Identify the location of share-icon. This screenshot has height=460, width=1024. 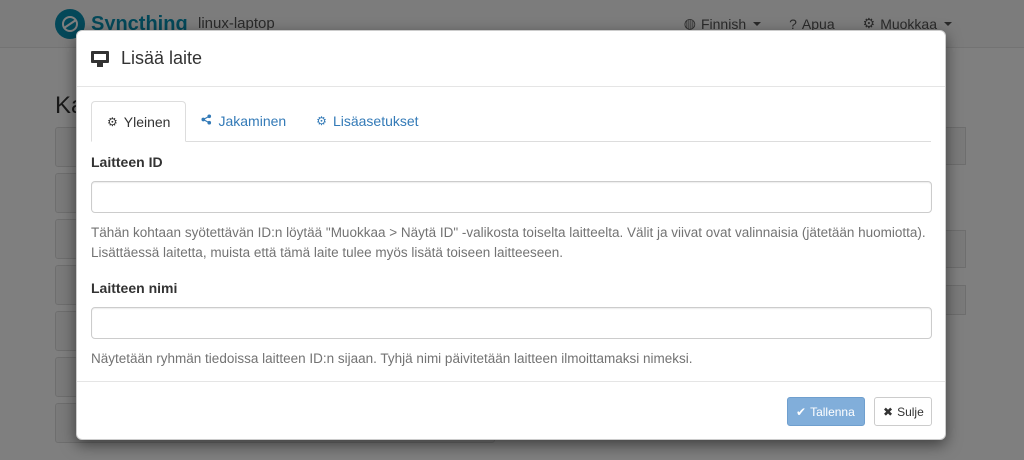
(206, 121).